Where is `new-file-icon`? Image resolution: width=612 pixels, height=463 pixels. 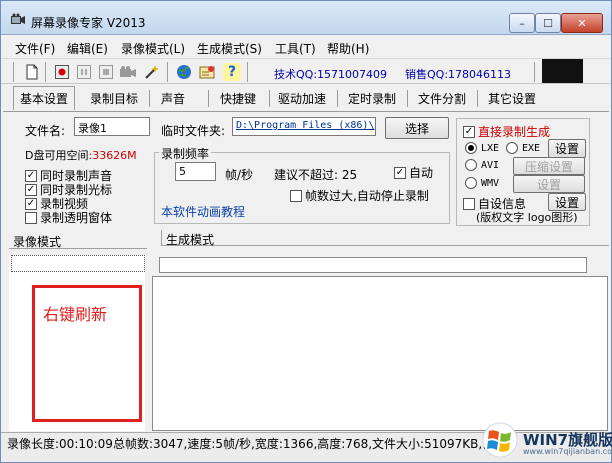 new-file-icon is located at coordinates (32, 72).